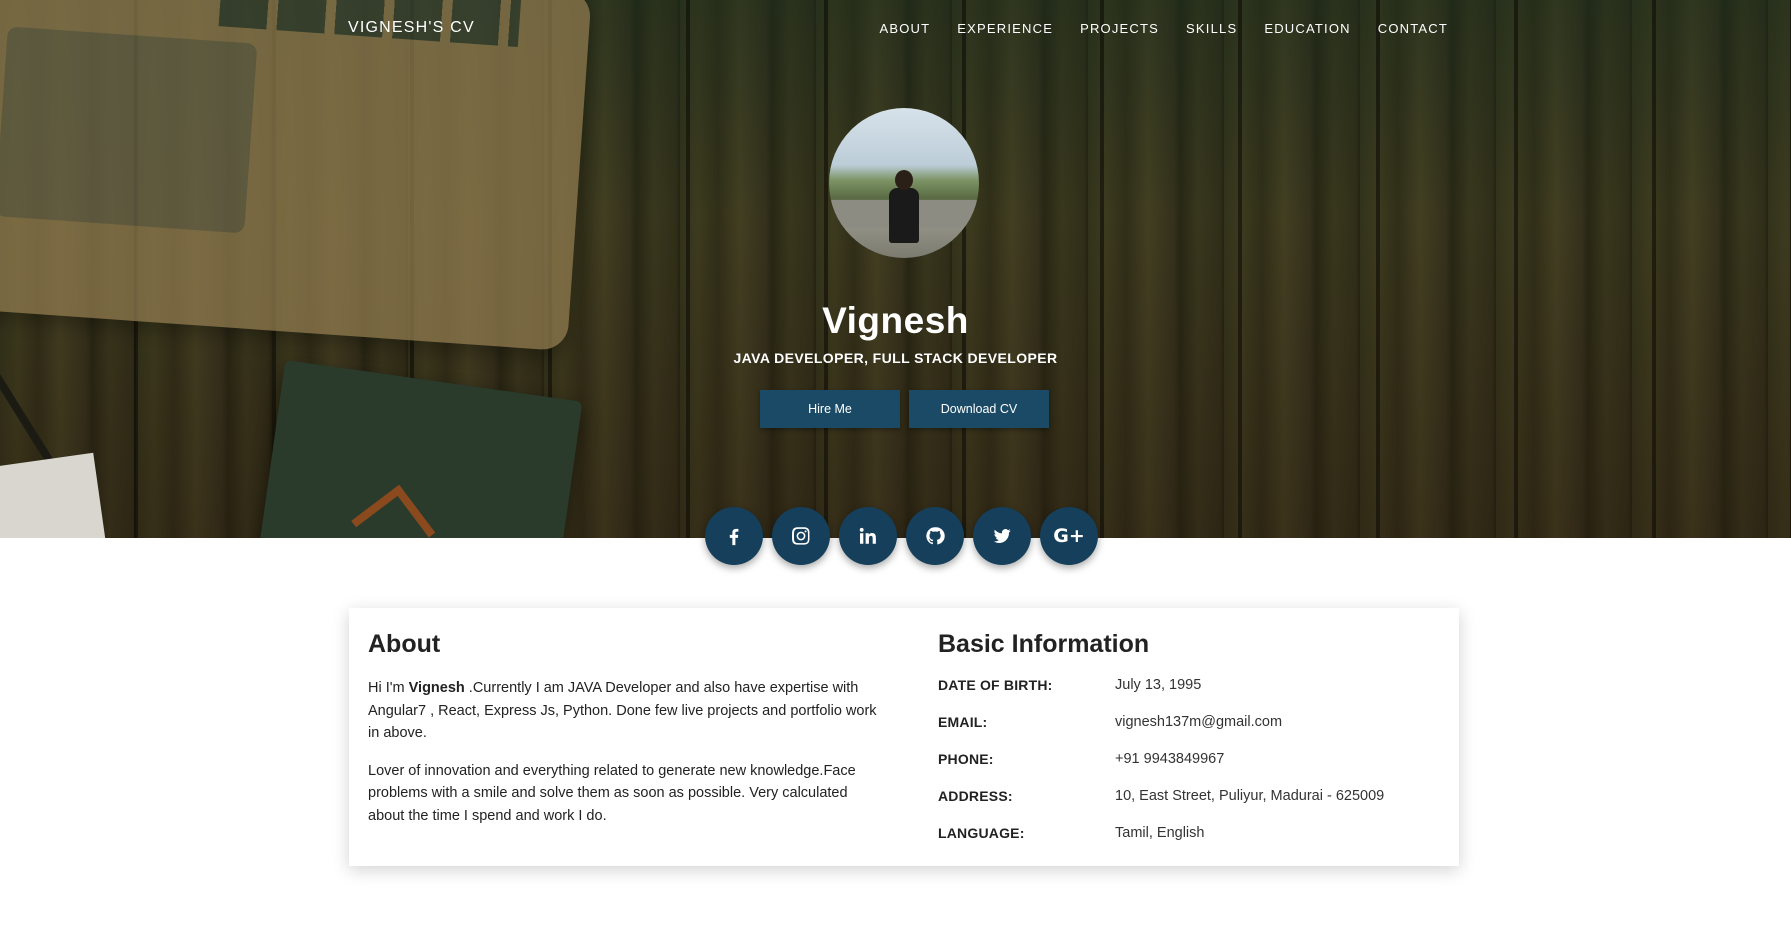 The image size is (1791, 939). I want to click on info-row-dob: DATE OF BIRTH: July 13, 1995, so click(1188, 695).